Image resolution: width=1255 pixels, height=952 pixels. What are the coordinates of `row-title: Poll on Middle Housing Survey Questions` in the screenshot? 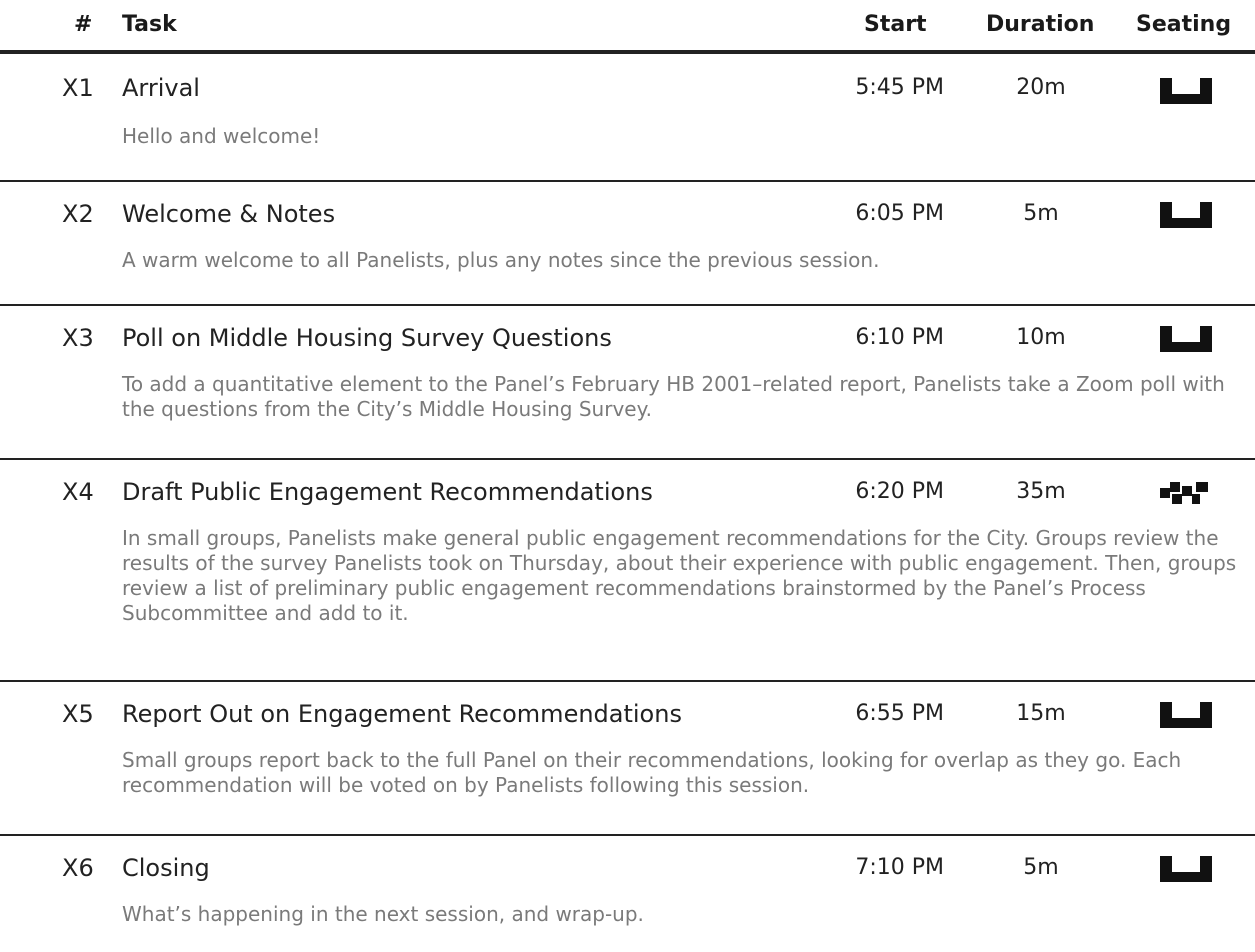 It's located at (367, 338).